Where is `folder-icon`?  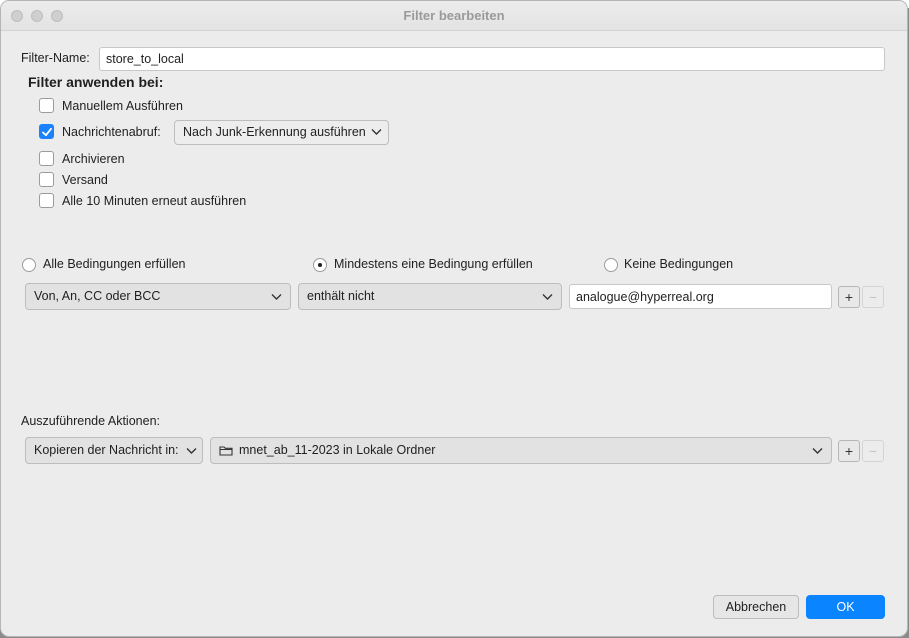
folder-icon is located at coordinates (226, 451).